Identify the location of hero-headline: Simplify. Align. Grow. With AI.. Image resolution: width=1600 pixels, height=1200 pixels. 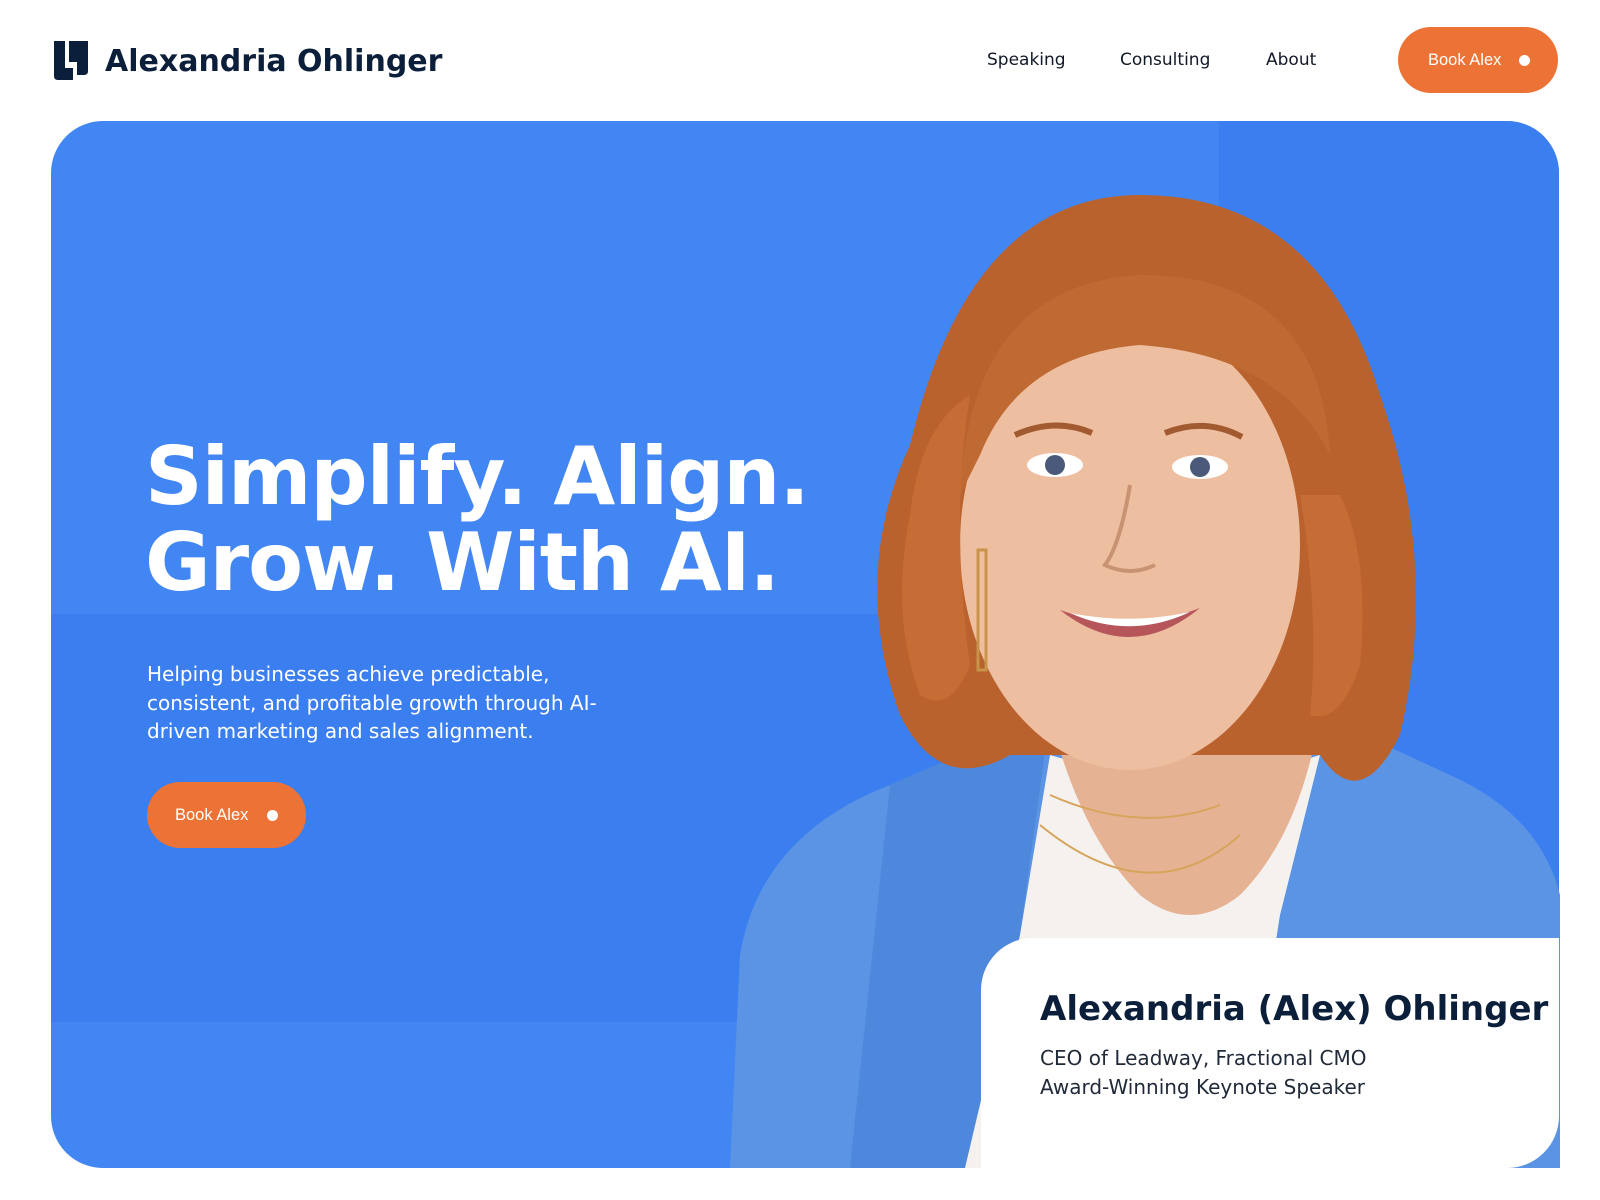
(477, 519).